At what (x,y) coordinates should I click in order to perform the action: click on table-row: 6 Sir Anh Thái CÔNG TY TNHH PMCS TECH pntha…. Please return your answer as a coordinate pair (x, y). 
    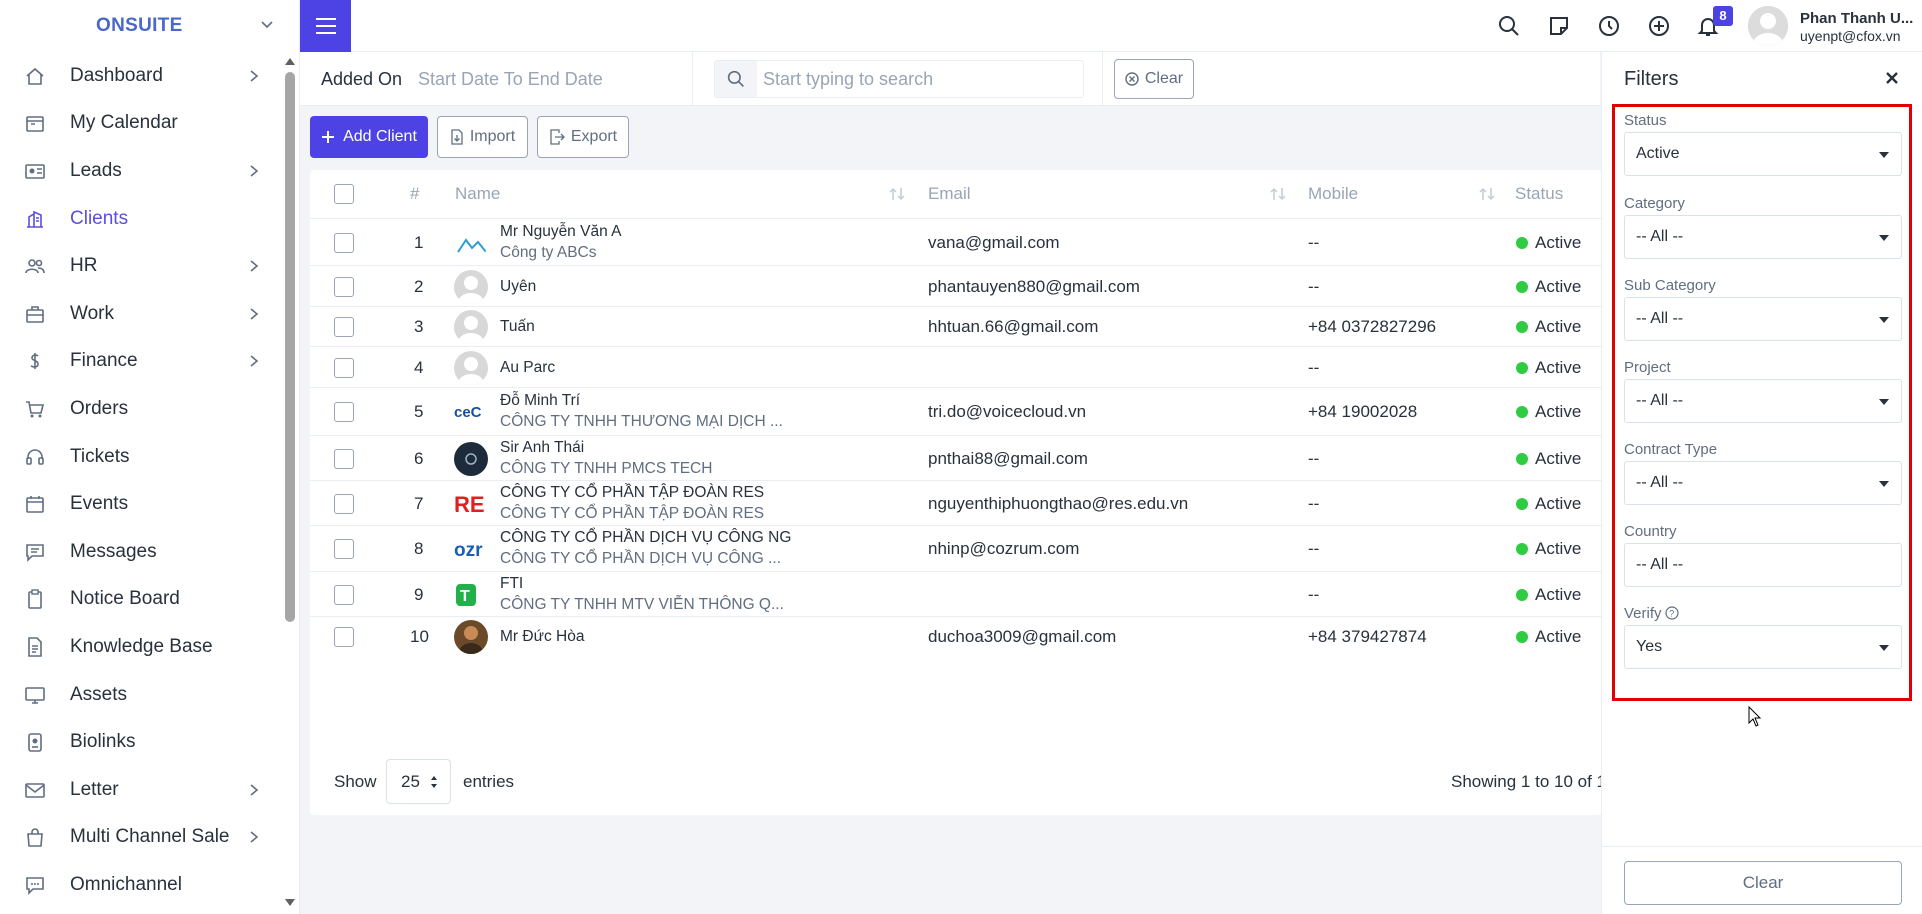
    Looking at the image, I should click on (956, 457).